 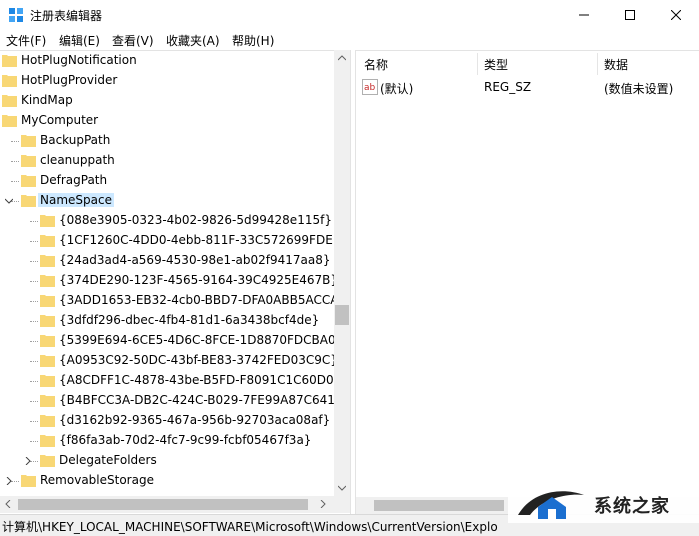 What do you see at coordinates (167, 61) in the screenshot?
I see `tree-node: HotPlugNotification` at bounding box center [167, 61].